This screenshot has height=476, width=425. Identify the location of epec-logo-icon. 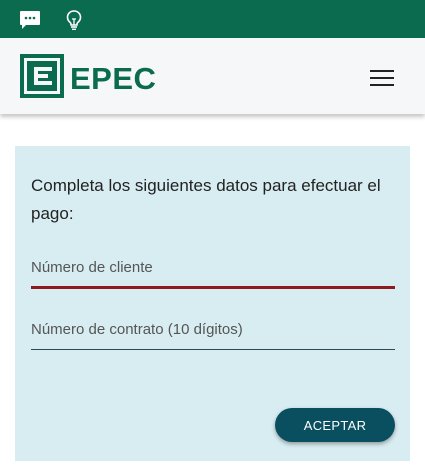
(42, 76).